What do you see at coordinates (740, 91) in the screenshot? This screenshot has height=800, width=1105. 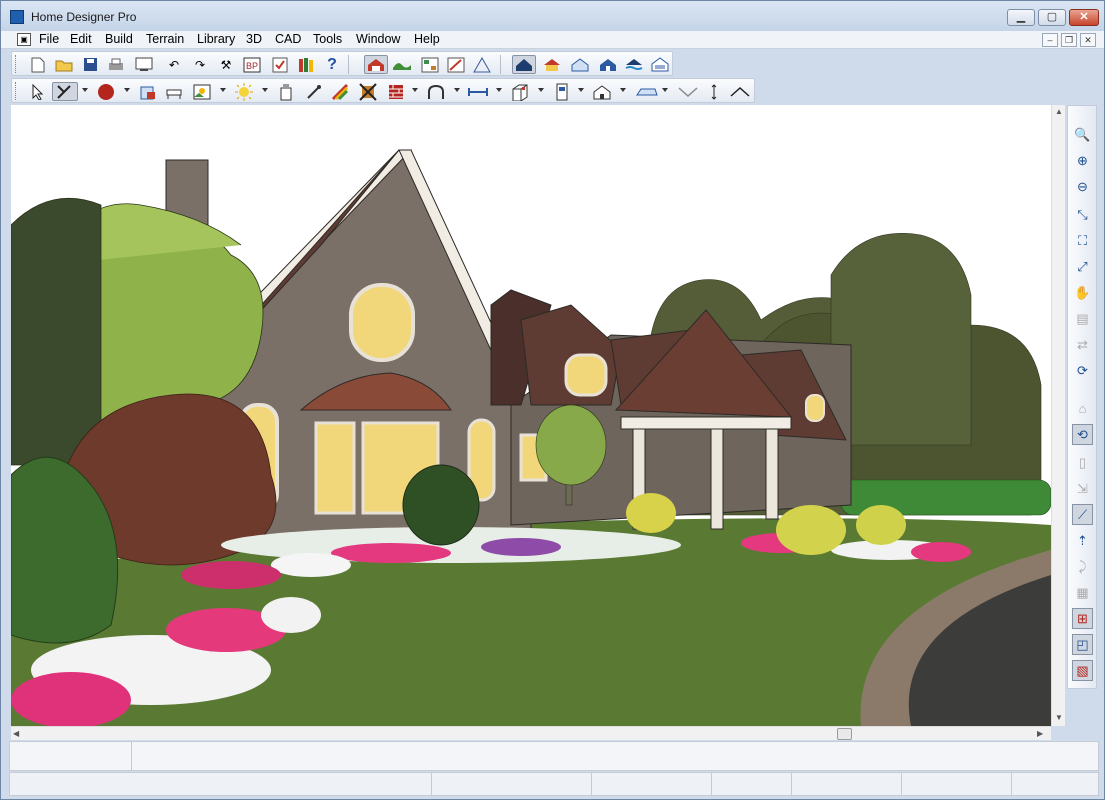 I see `caret-up-icon` at bounding box center [740, 91].